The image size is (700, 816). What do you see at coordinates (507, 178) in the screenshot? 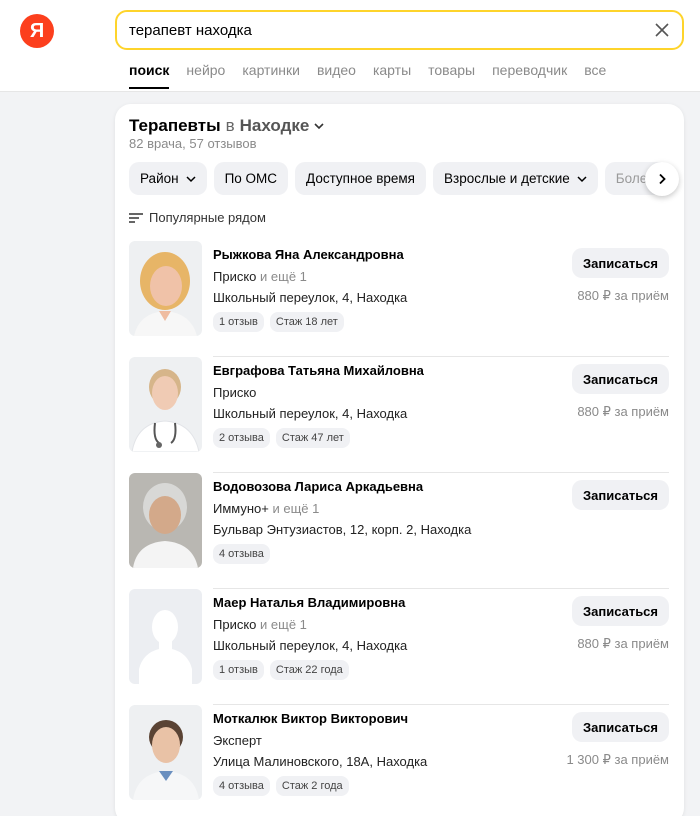
I see `filter-label: Взрослые и детские` at bounding box center [507, 178].